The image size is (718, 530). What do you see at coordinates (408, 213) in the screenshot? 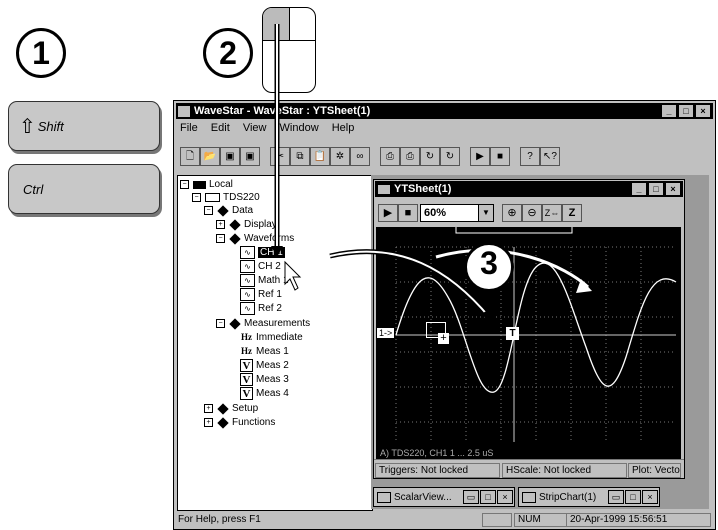
I see `stop-button: ■` at bounding box center [408, 213].